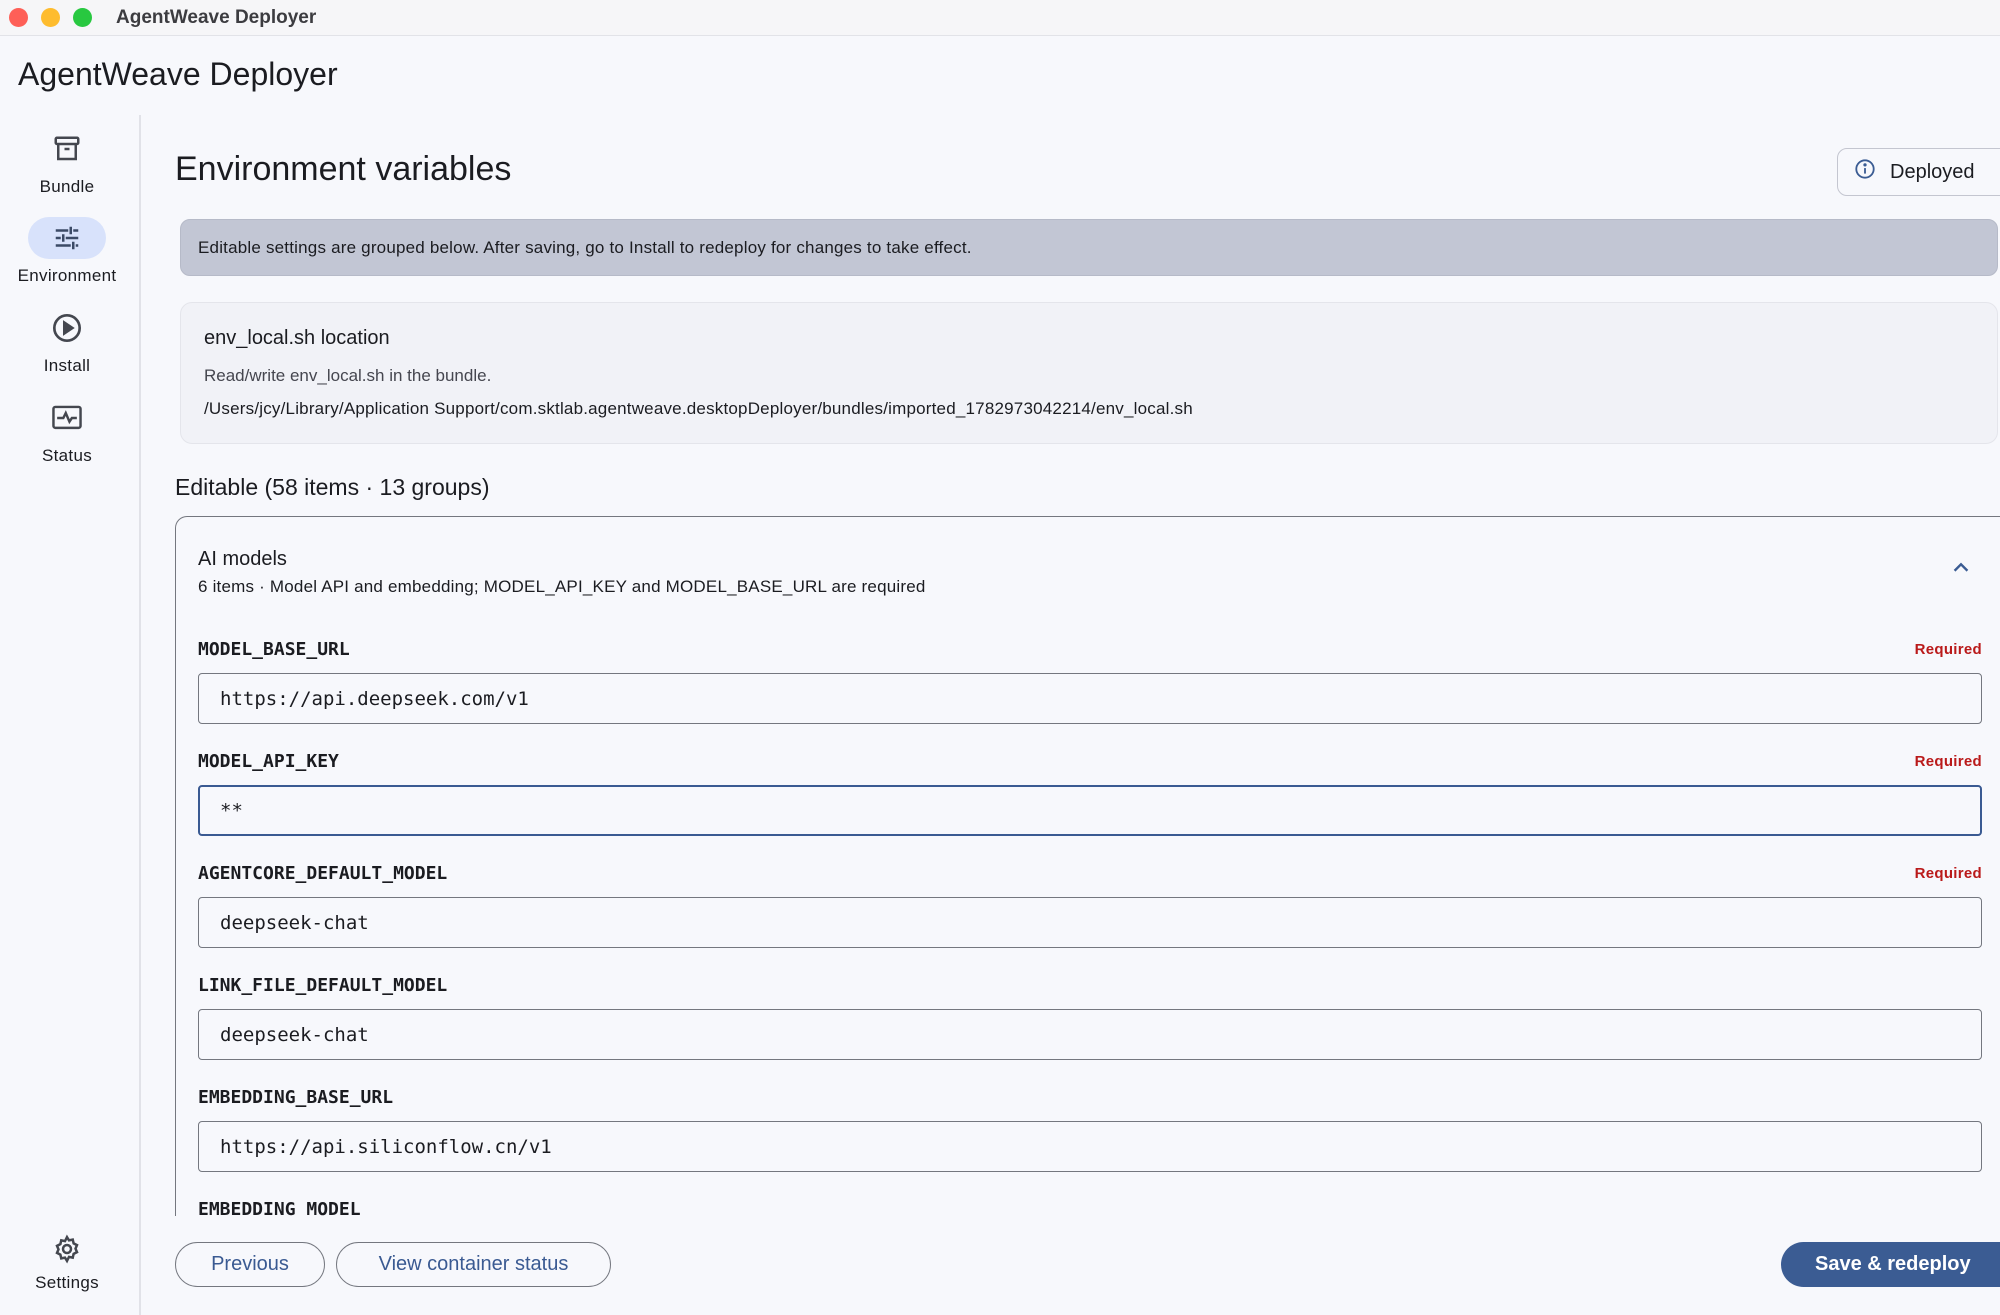 This screenshot has height=1315, width=2000. Describe the element at coordinates (1090, 922) in the screenshot. I see `agentcore-default-model-input` at that location.